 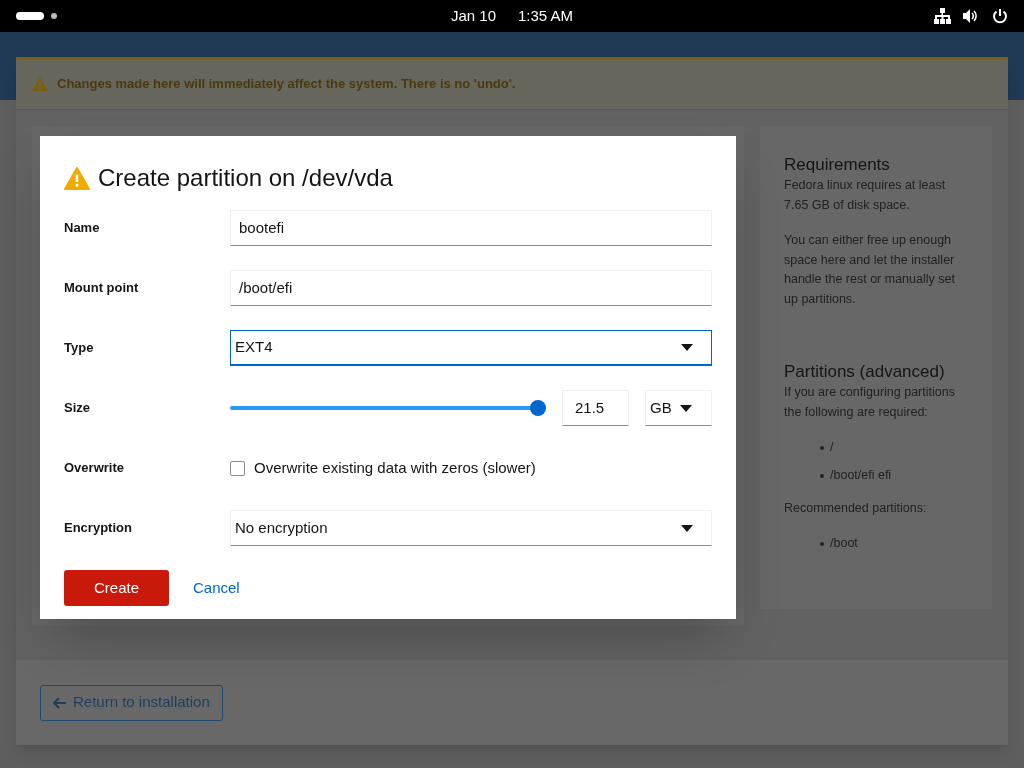 What do you see at coordinates (870, 270) in the screenshot?
I see `info-paragraph: You can either free up enough space here and let the installer handle the rest or manually set up partitions.` at bounding box center [870, 270].